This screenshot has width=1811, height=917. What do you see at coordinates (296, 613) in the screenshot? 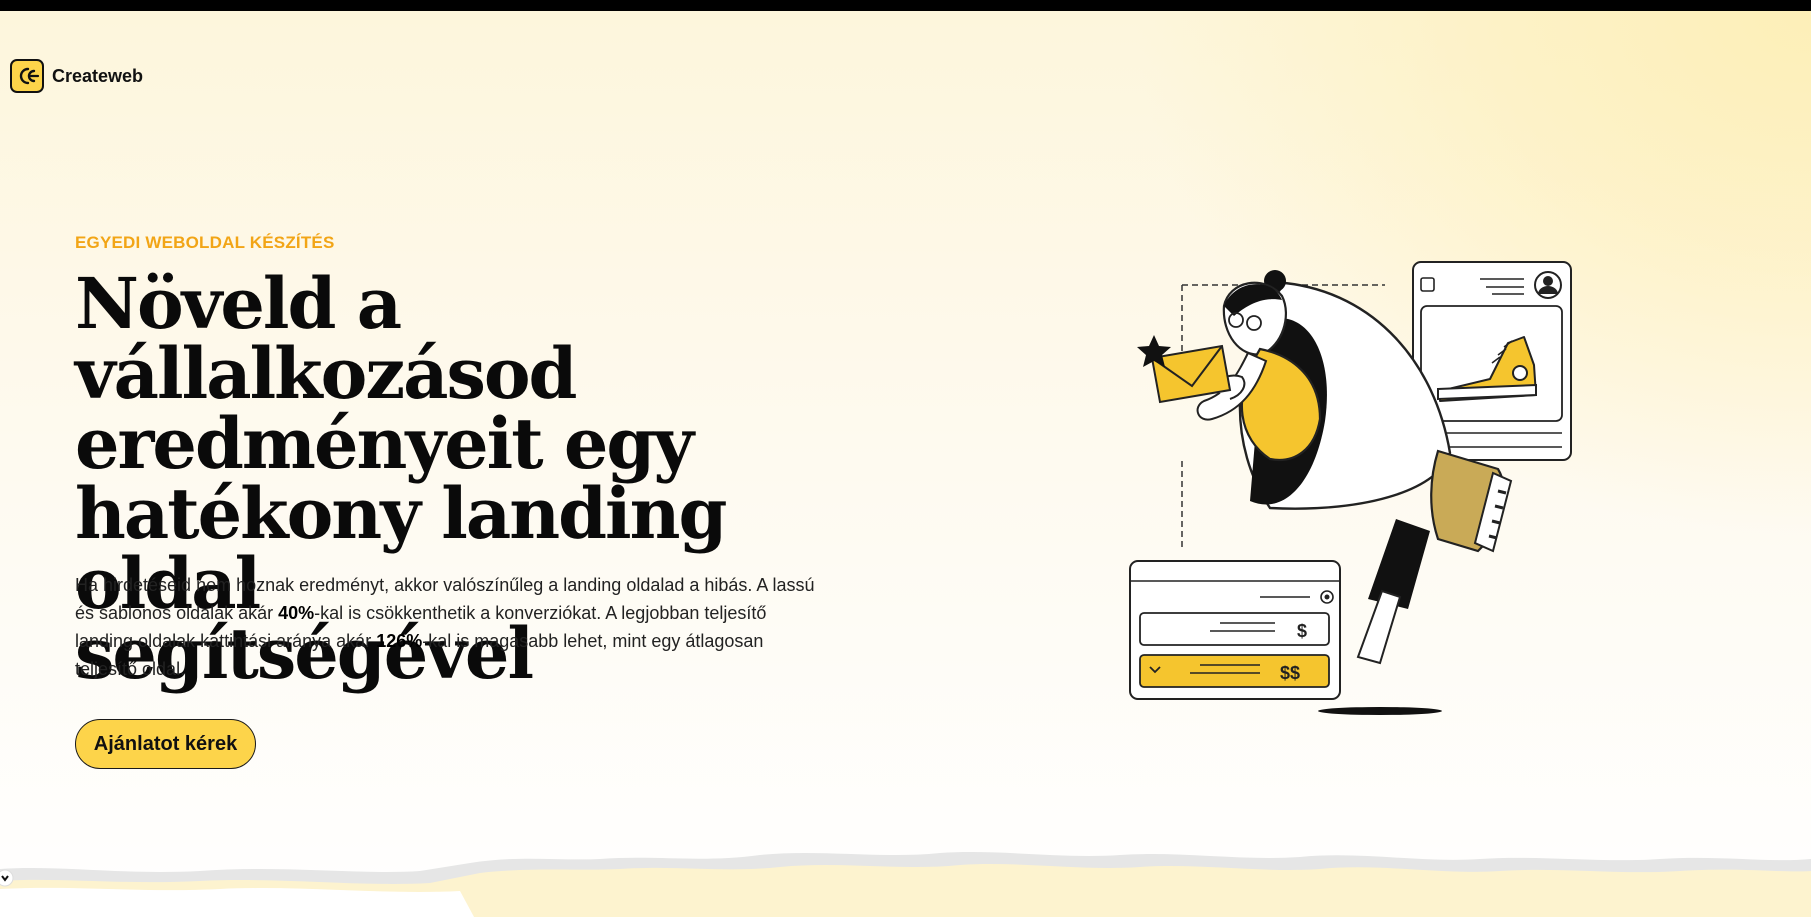
I see `lead-stat-40: 40%` at bounding box center [296, 613].